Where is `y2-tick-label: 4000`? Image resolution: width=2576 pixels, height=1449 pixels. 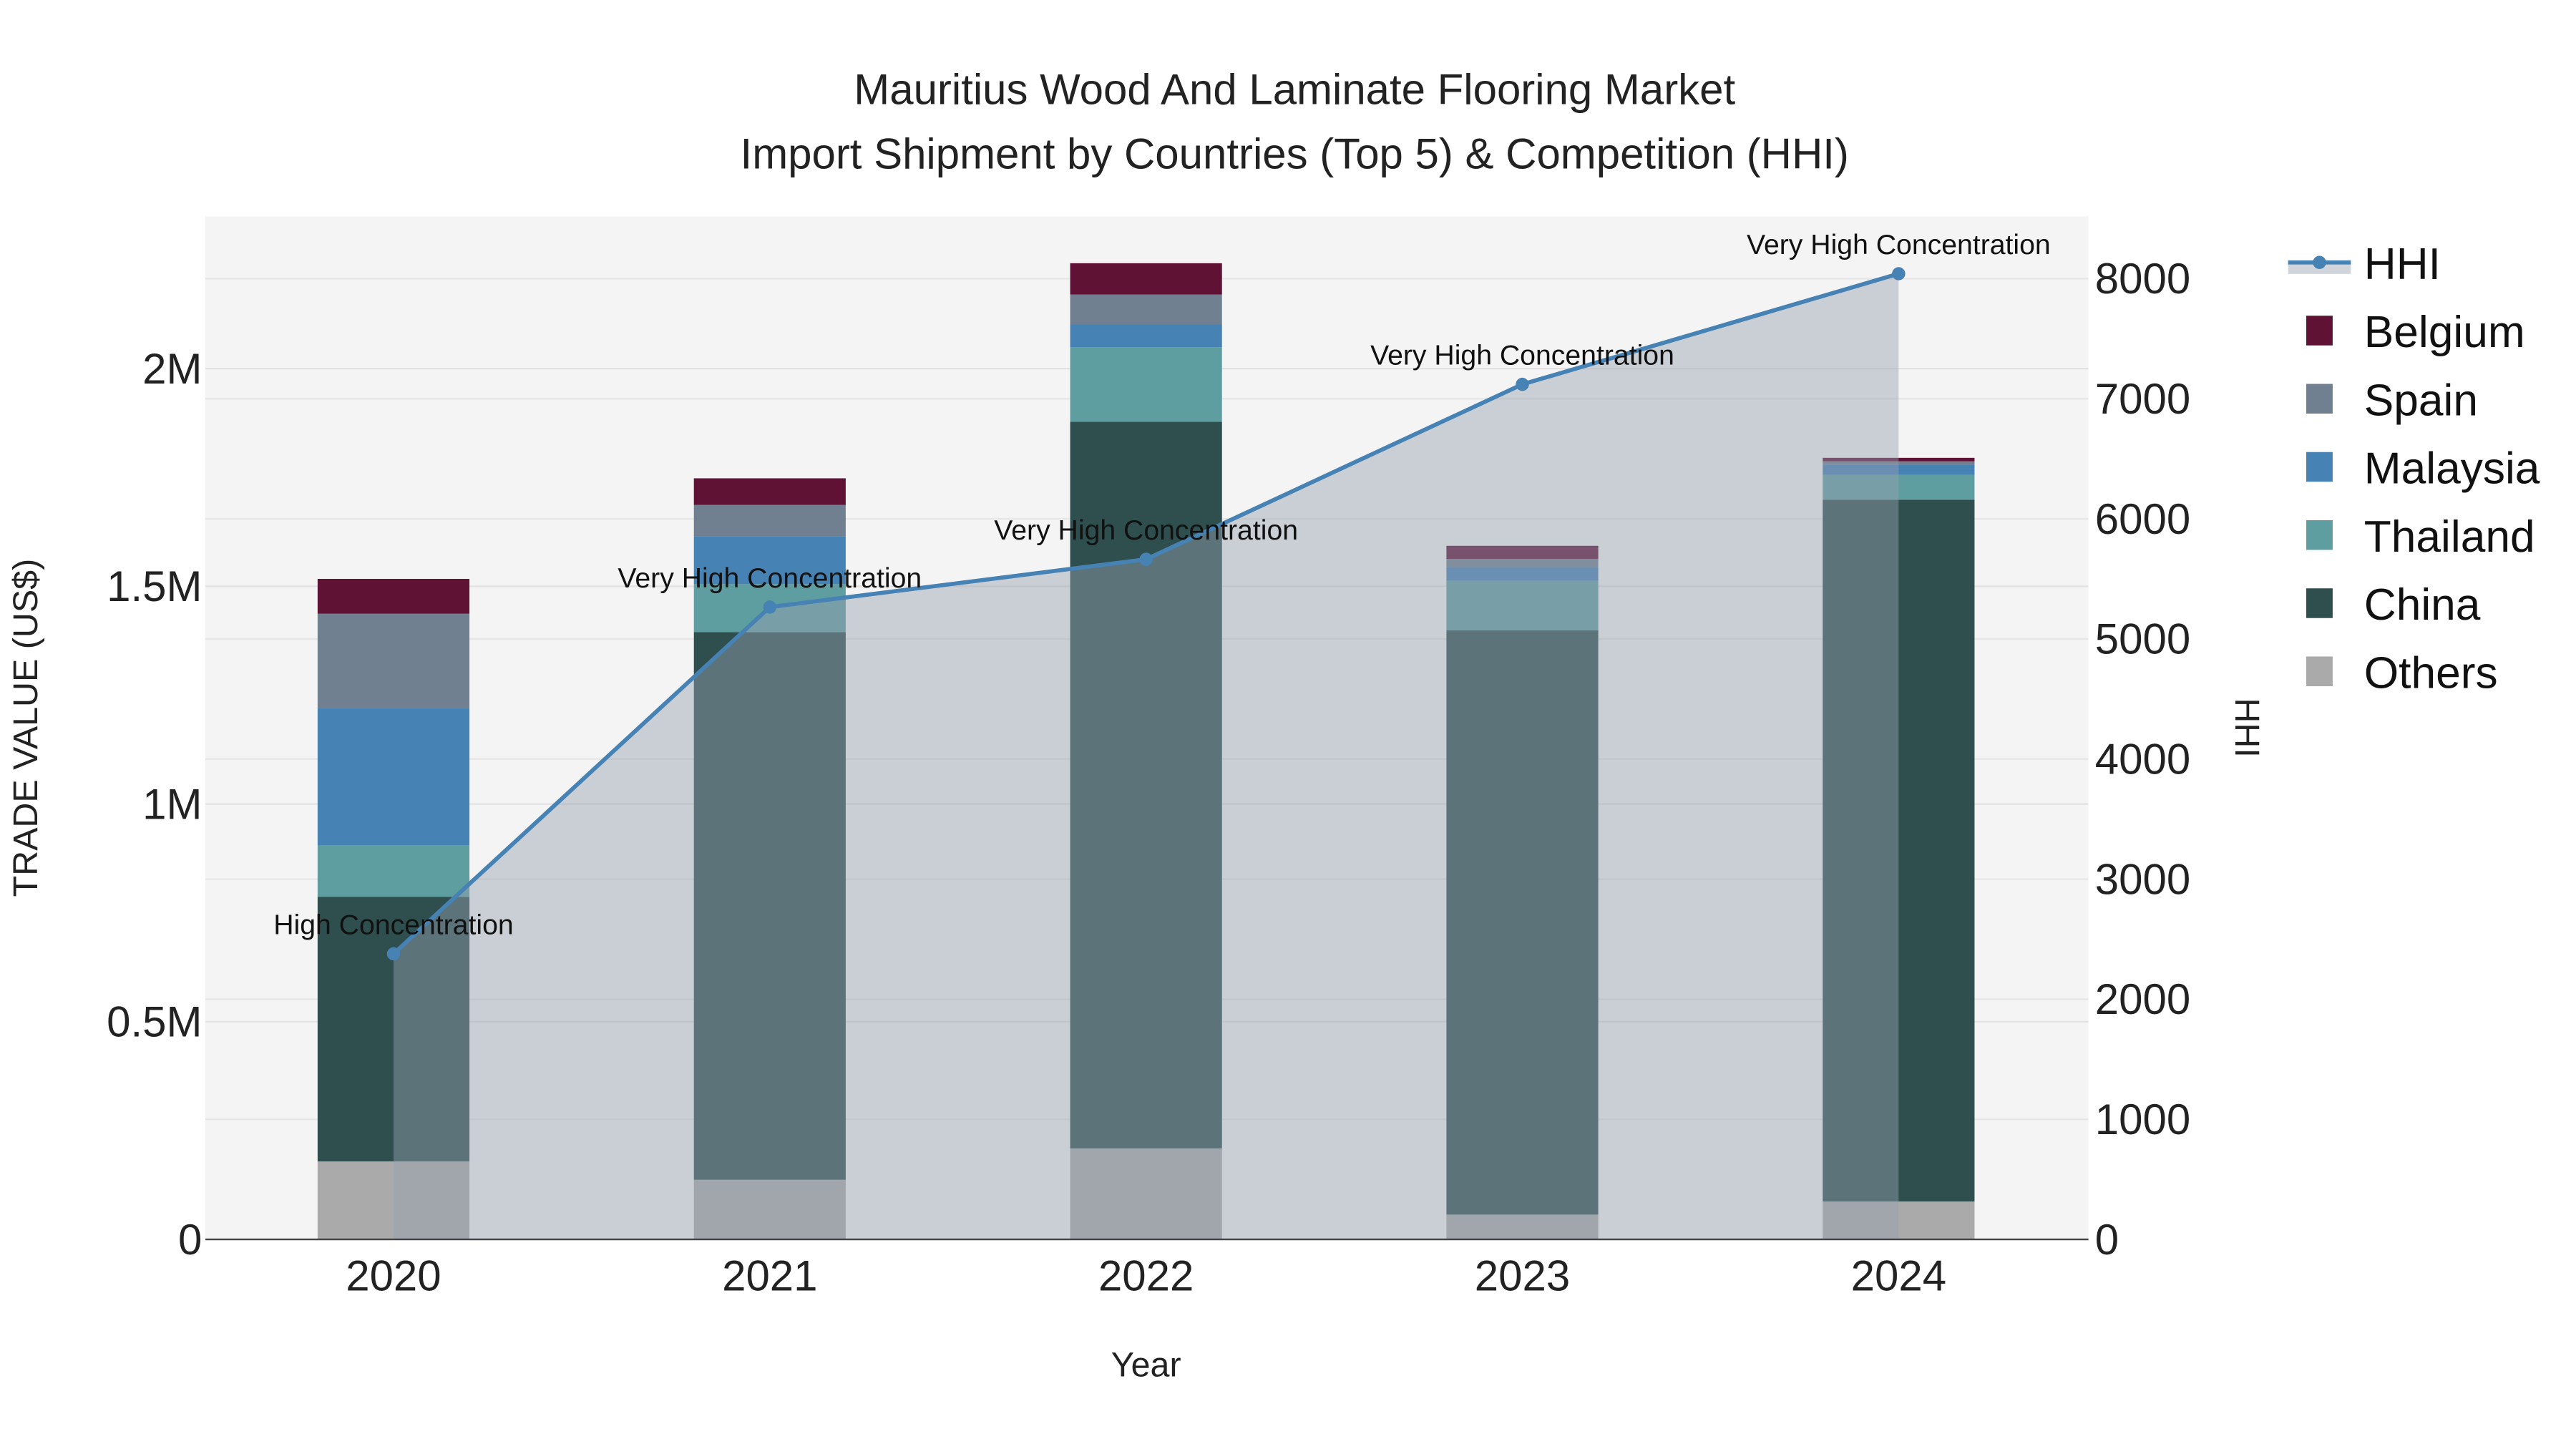
y2-tick-label: 4000 is located at coordinates (2142, 760).